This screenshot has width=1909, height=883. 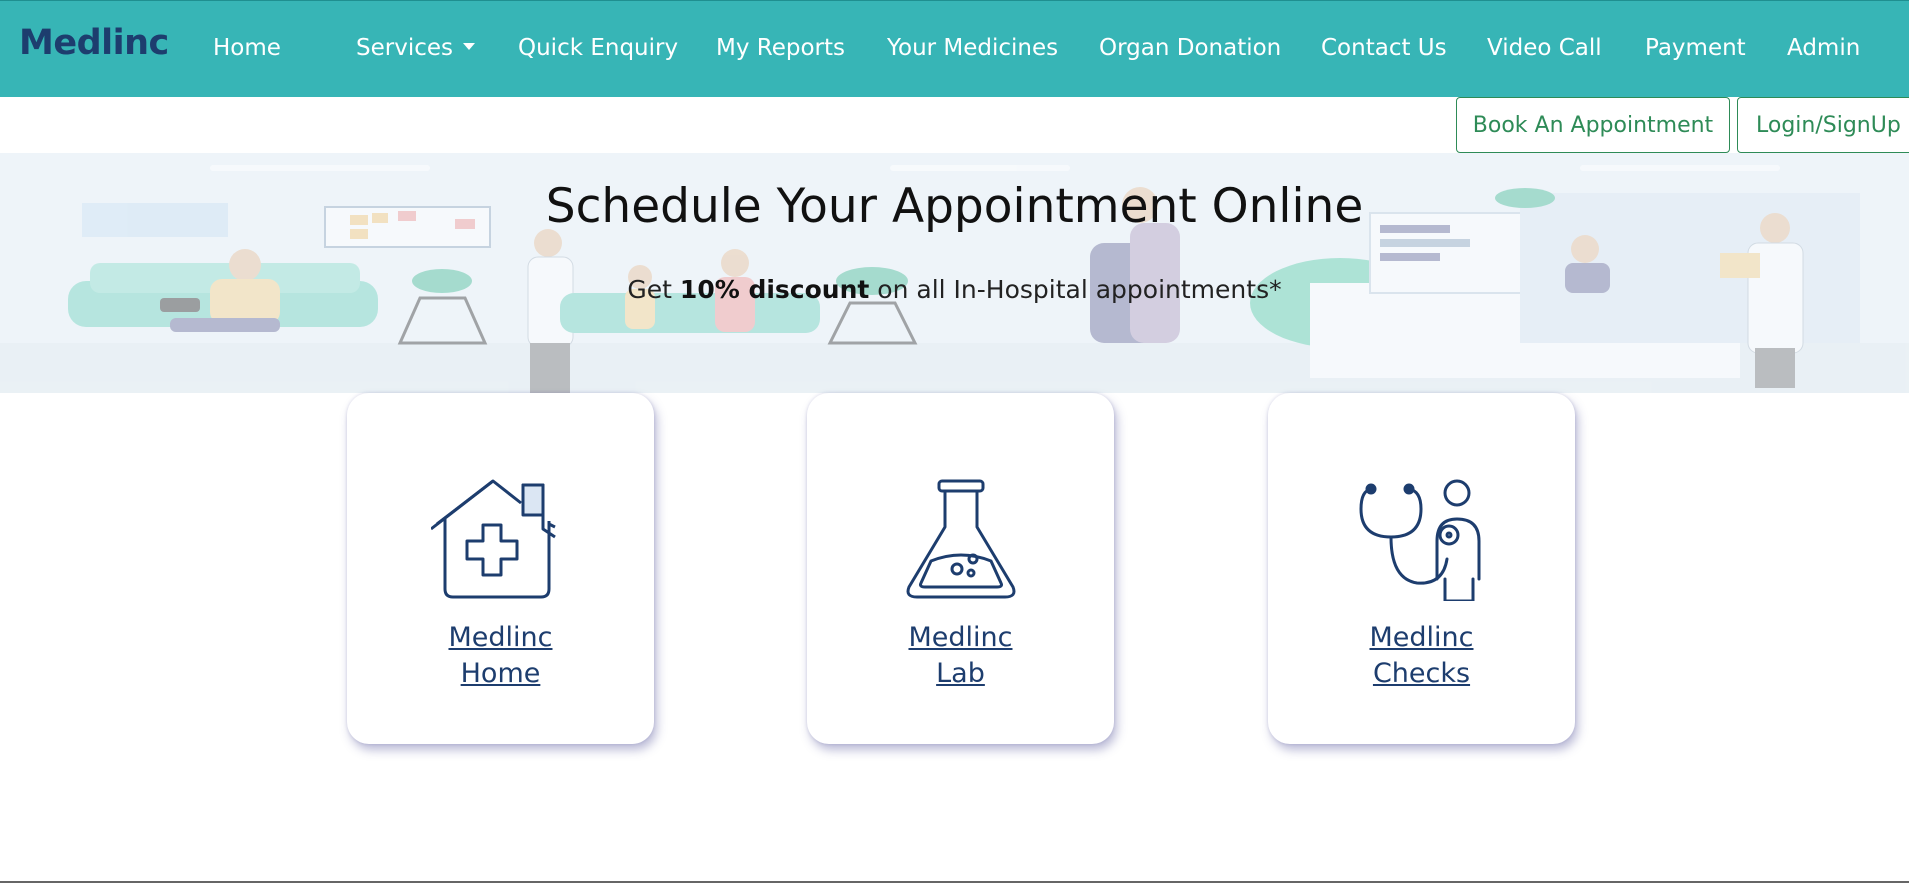 I want to click on card-medlinc-home: Medlinc Home, so click(x=500, y=568).